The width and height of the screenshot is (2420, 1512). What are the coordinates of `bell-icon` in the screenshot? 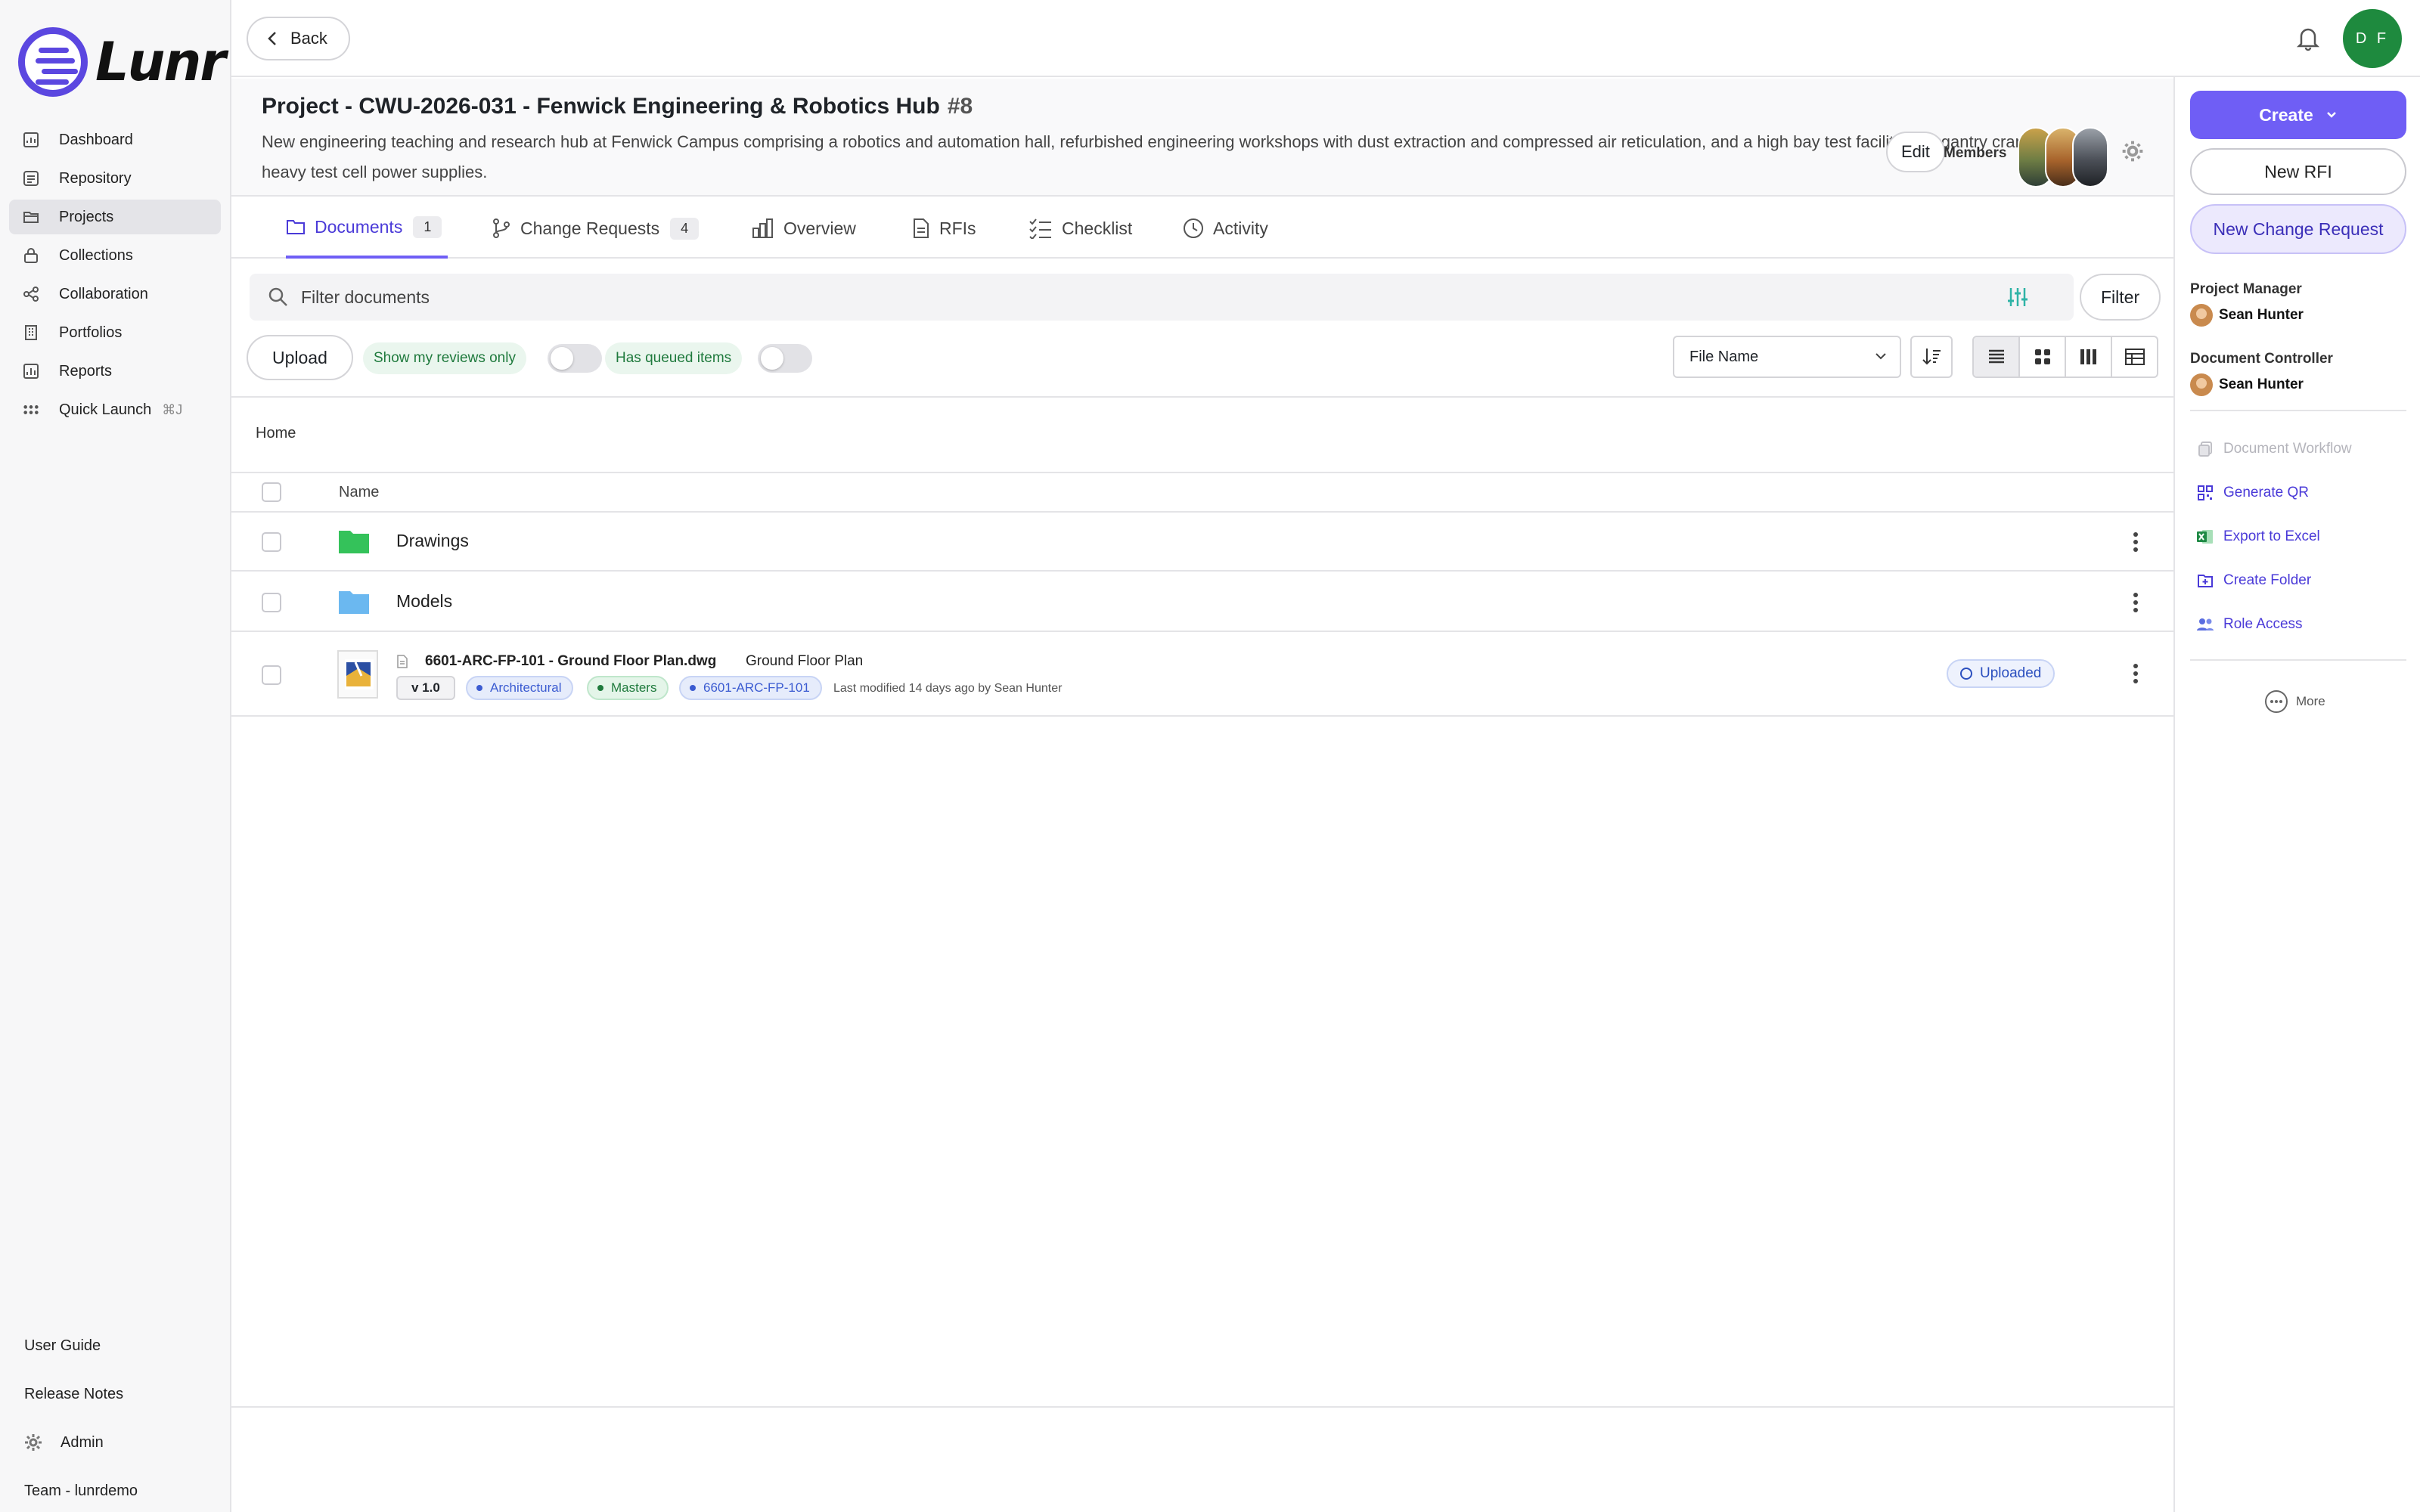 It's located at (2308, 38).